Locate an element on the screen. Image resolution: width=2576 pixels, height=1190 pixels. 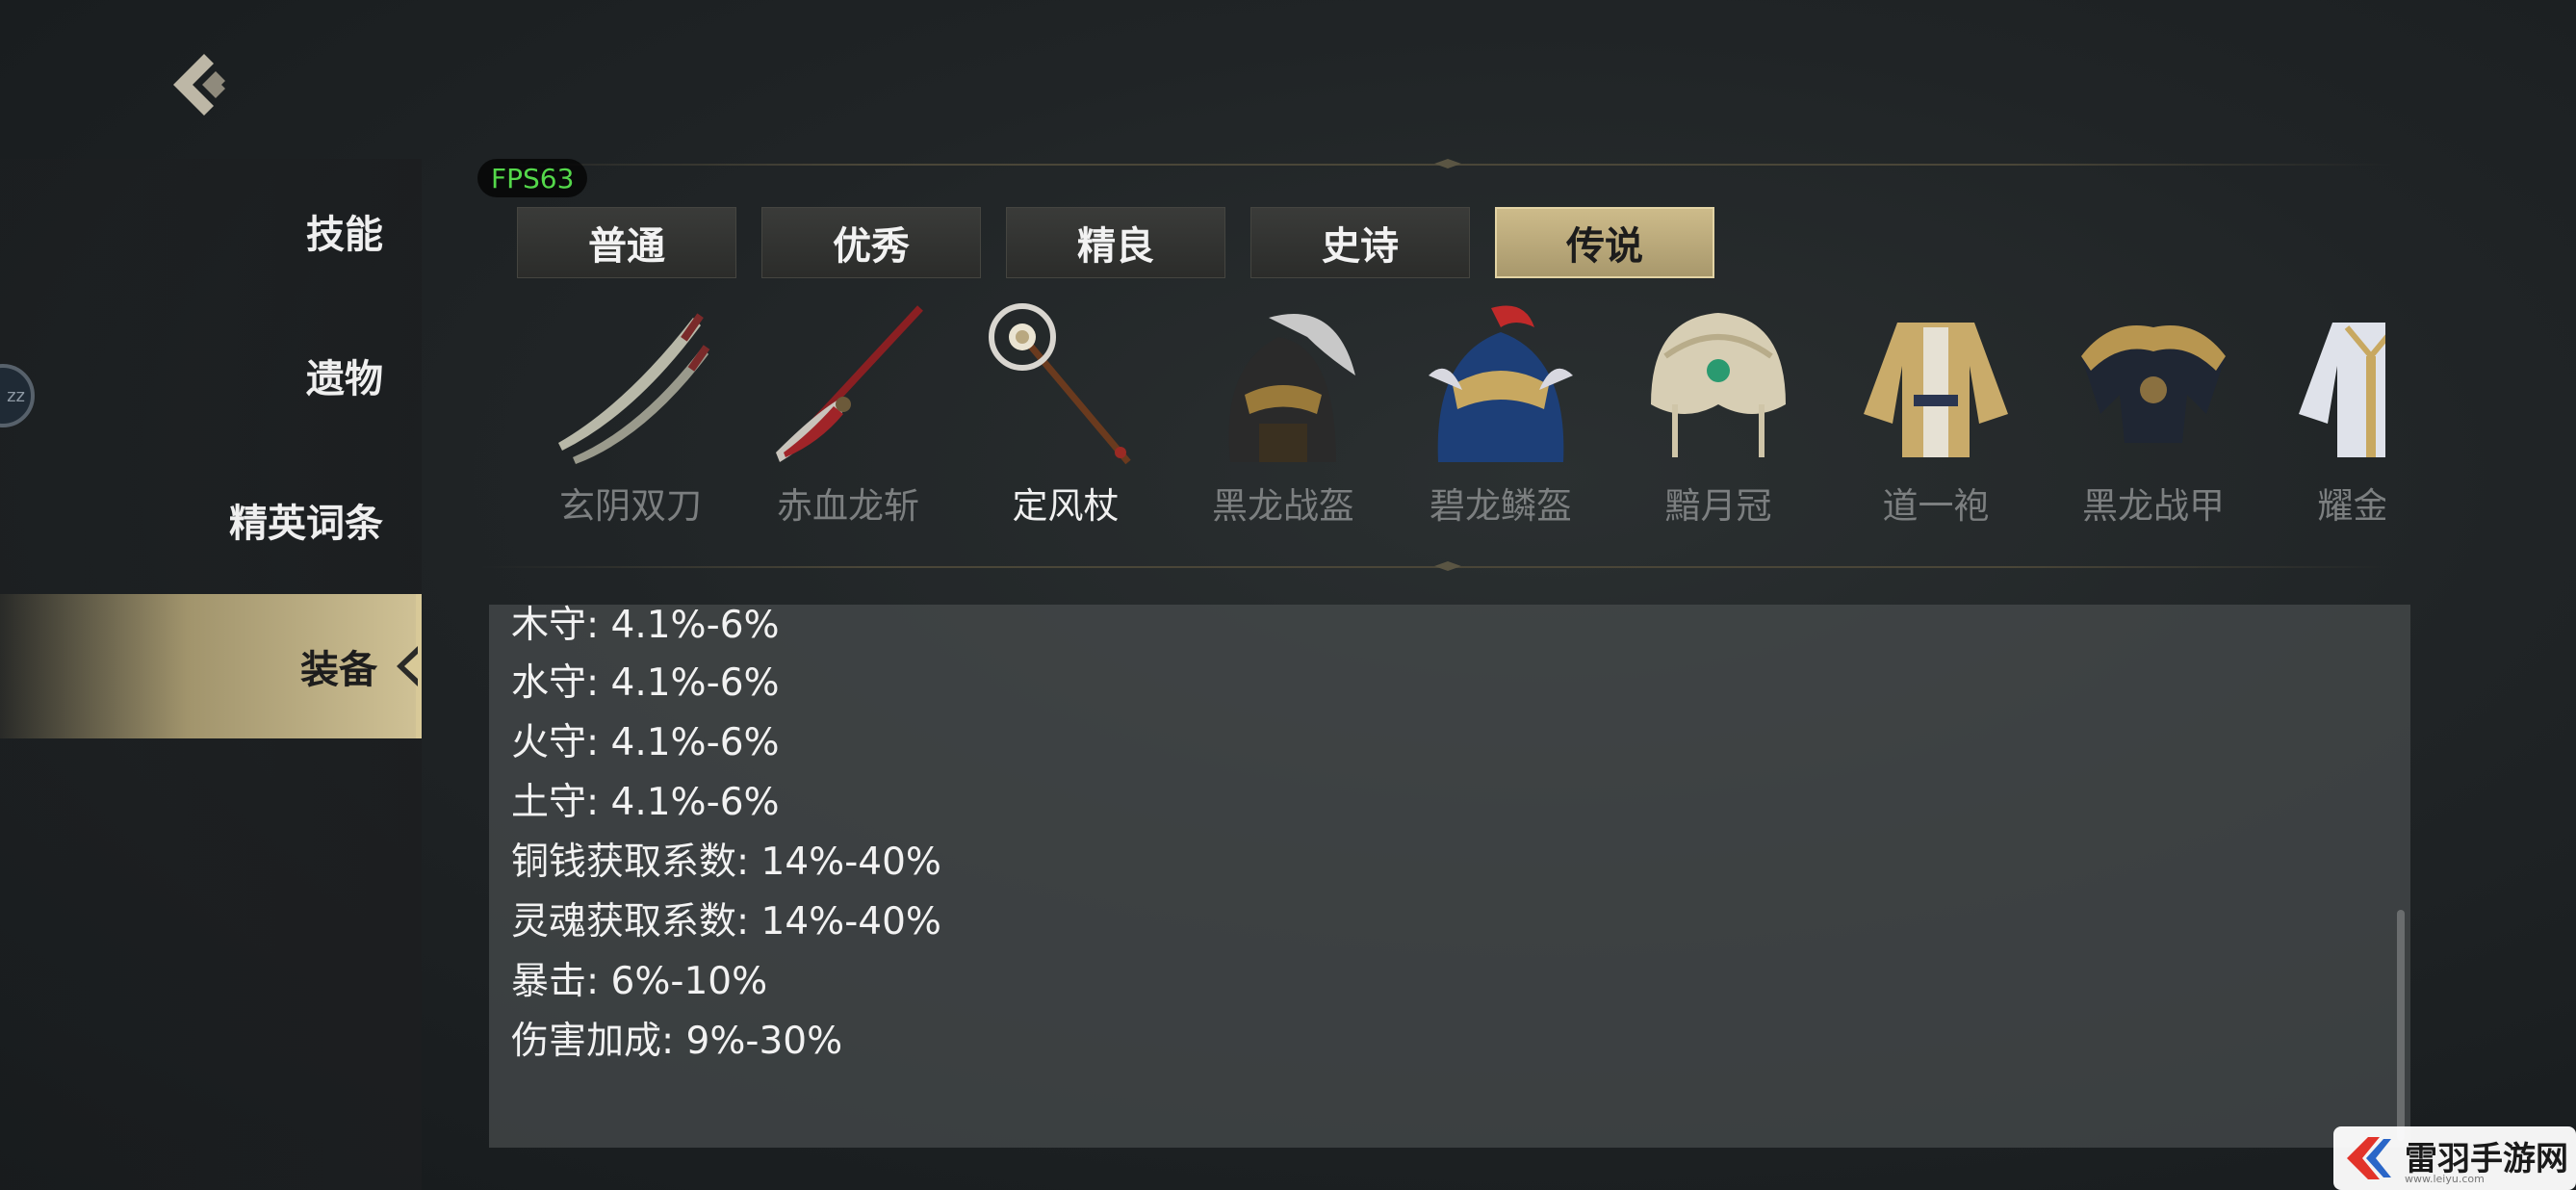
equipment-item: 赤血龙斩 is located at coordinates (848, 414).